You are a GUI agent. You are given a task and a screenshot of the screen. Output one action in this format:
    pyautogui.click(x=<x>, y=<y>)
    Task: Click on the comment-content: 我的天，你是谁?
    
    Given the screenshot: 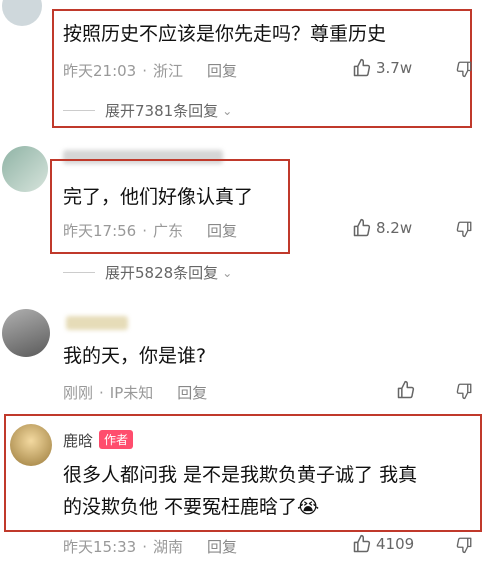 What is the action you would take?
    pyautogui.click(x=135, y=356)
    